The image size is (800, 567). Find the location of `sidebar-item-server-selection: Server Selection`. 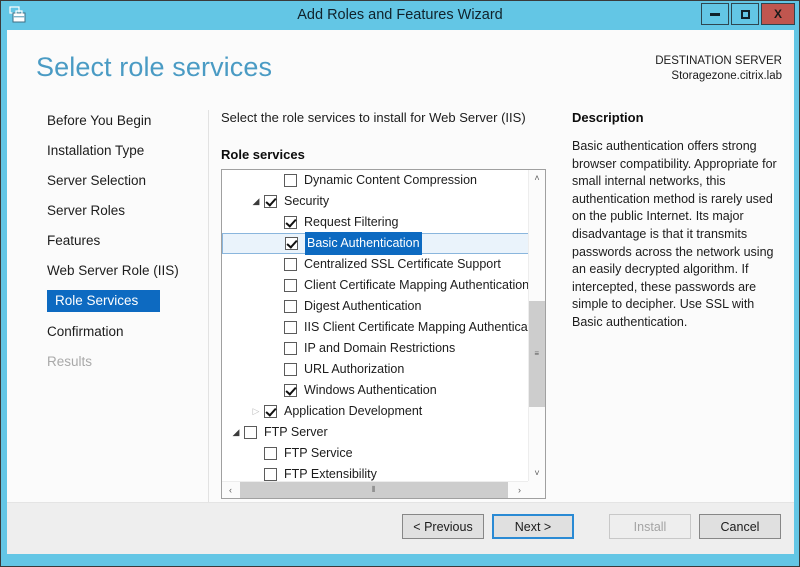

sidebar-item-server-selection: Server Selection is located at coordinates (107, 180).